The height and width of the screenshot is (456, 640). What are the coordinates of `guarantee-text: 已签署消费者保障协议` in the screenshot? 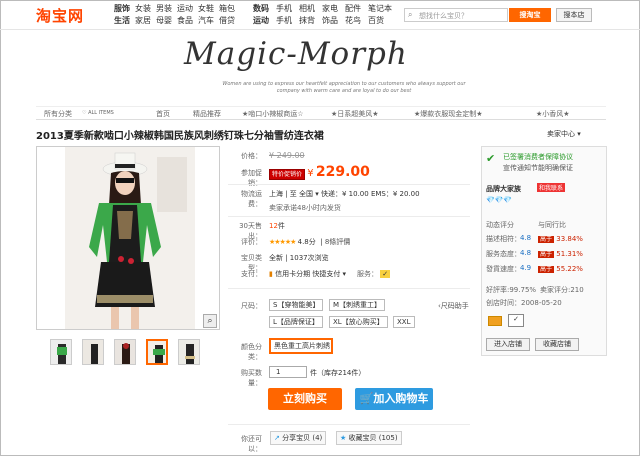 It's located at (538, 157).